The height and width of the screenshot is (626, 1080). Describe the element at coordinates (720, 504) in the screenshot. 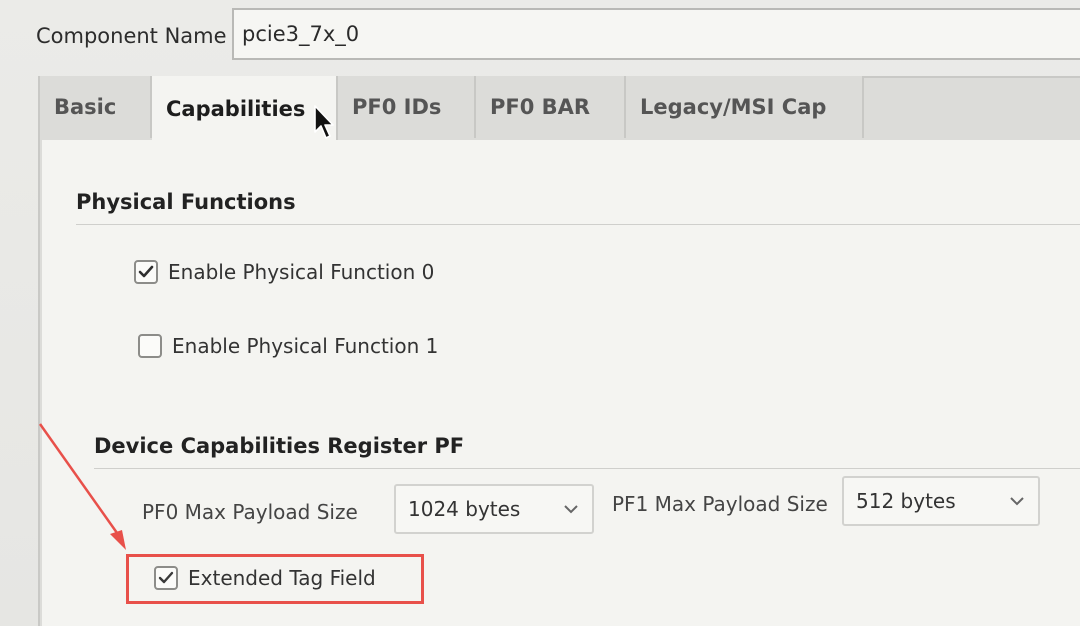

I see `pf1-max-payload-label: PF1 Max Payload Size` at that location.